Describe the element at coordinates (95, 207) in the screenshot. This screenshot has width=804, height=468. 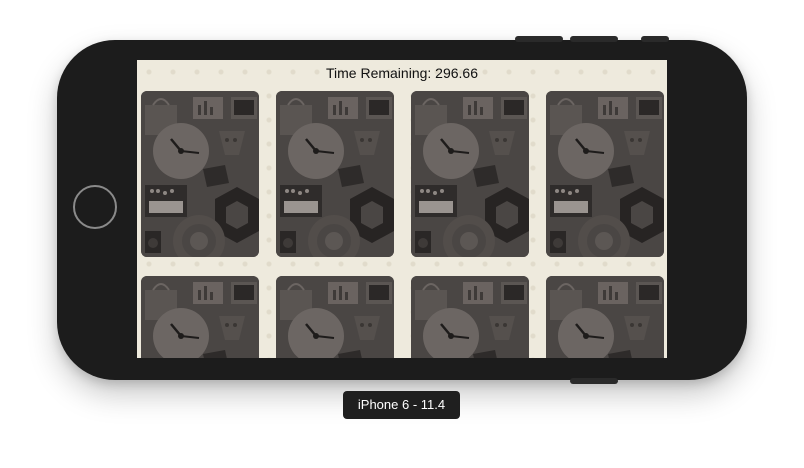
I see `home-button` at that location.